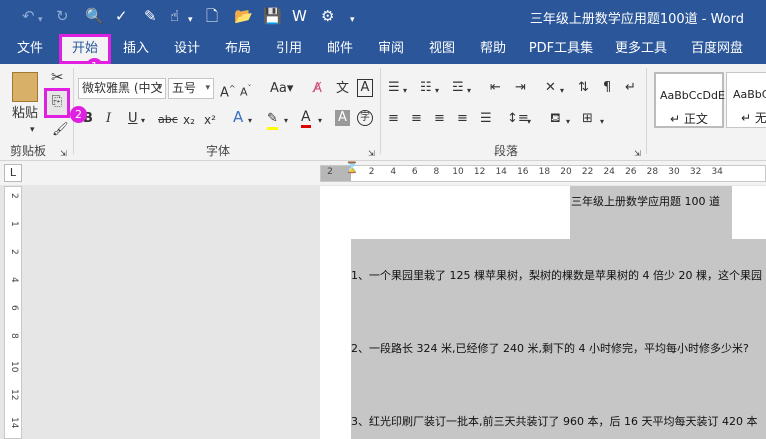 This screenshot has width=766, height=439. I want to click on shading-dropdown-icon: ▾, so click(568, 122).